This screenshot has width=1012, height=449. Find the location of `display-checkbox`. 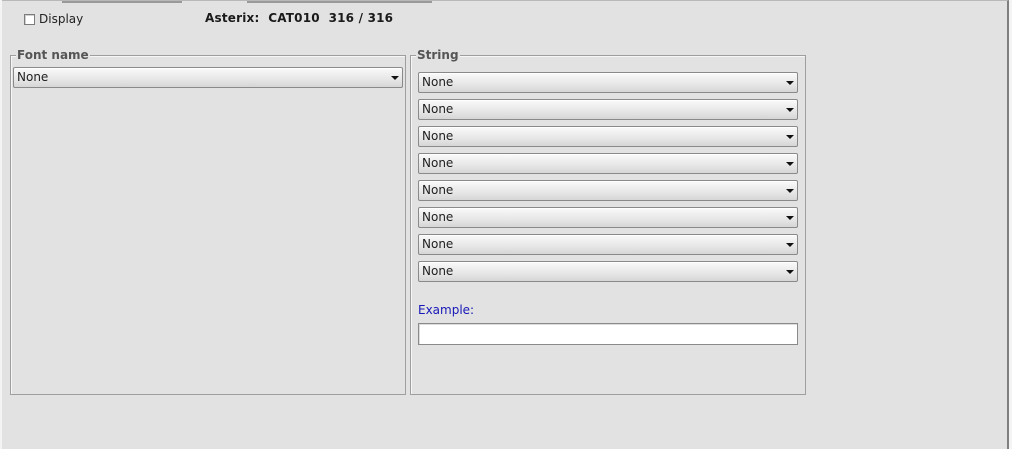

display-checkbox is located at coordinates (29, 19).